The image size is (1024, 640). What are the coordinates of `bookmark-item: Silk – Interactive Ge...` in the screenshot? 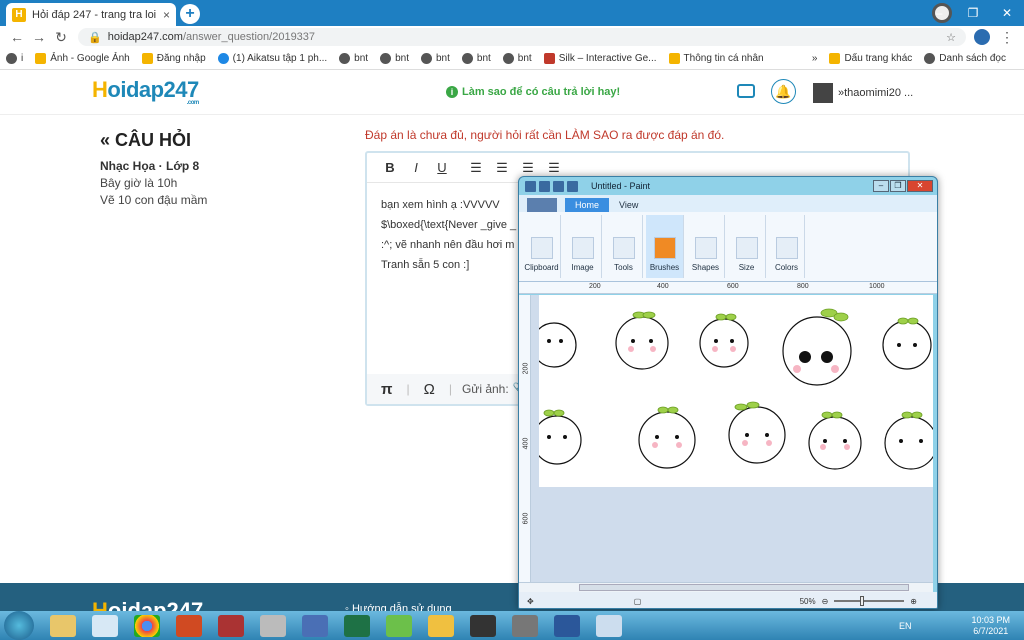 It's located at (600, 58).